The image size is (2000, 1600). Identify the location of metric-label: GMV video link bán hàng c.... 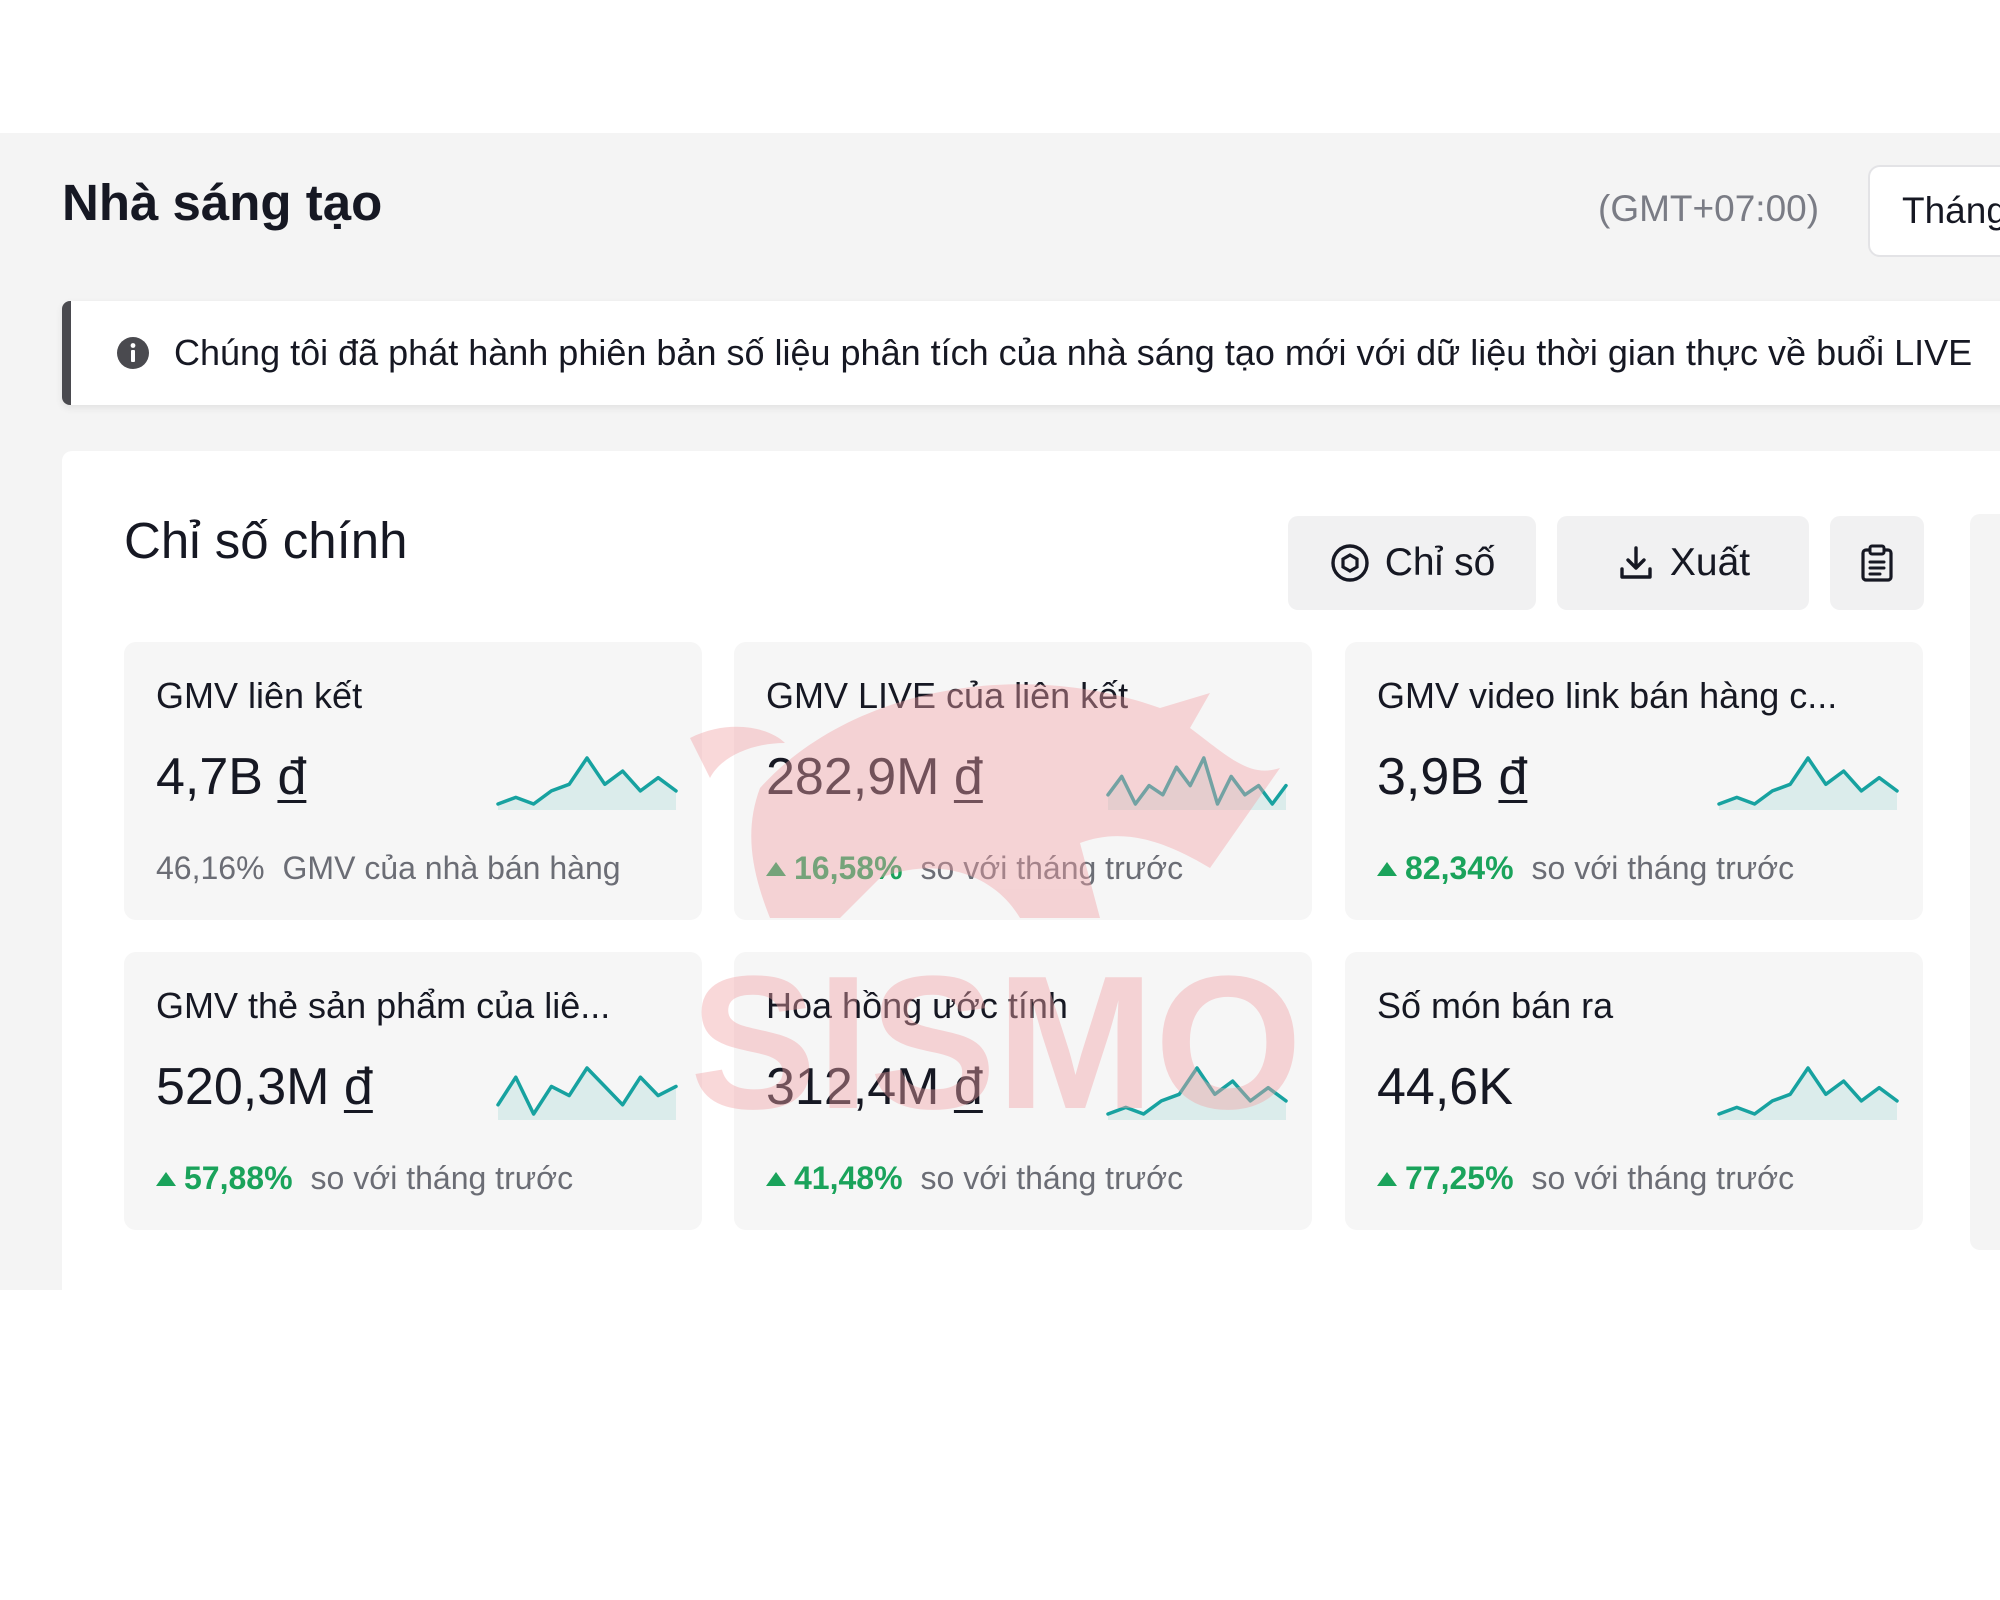
(1607, 695).